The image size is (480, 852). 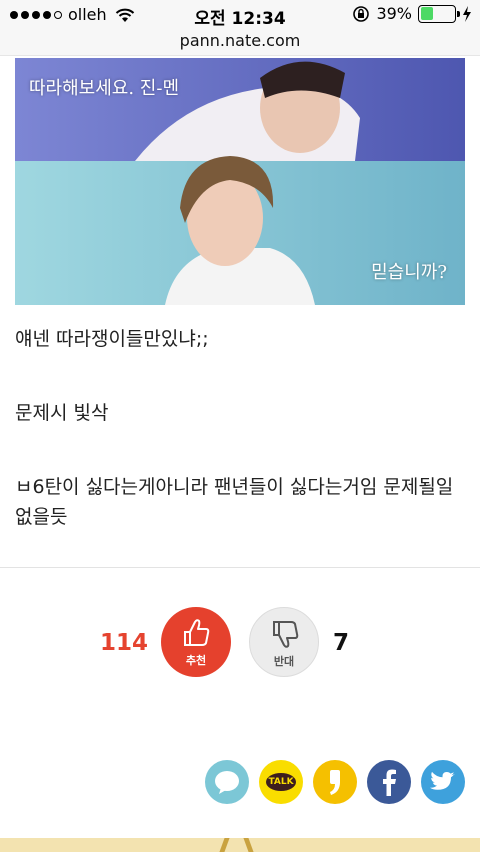 I want to click on image-caption-bottom: 믿습니까?, so click(x=409, y=272).